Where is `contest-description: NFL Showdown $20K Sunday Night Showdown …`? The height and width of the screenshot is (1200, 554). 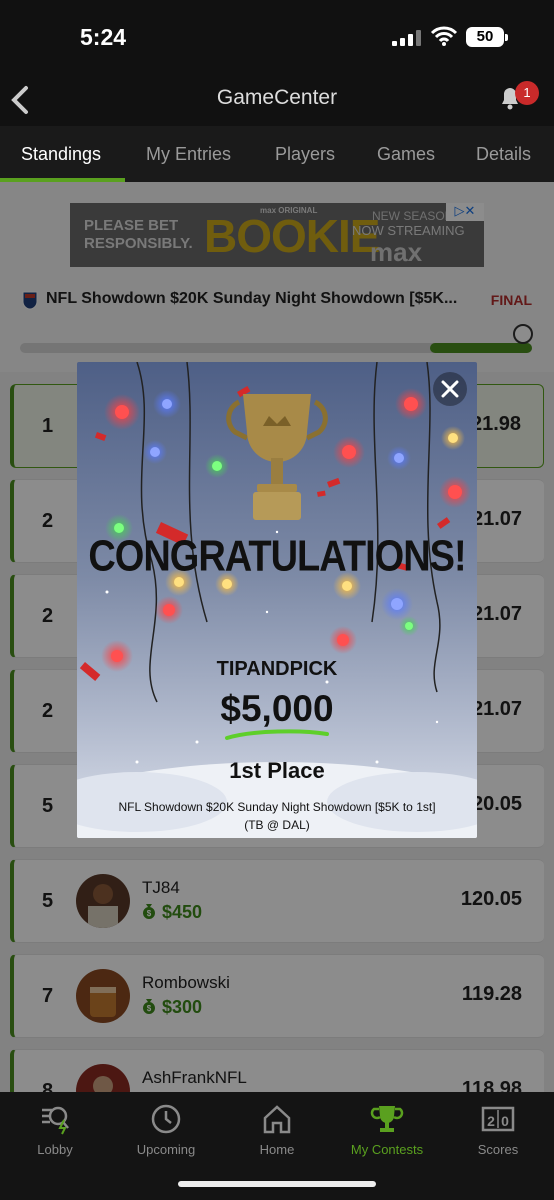
contest-description: NFL Showdown $20K Sunday Night Showdown … is located at coordinates (277, 816).